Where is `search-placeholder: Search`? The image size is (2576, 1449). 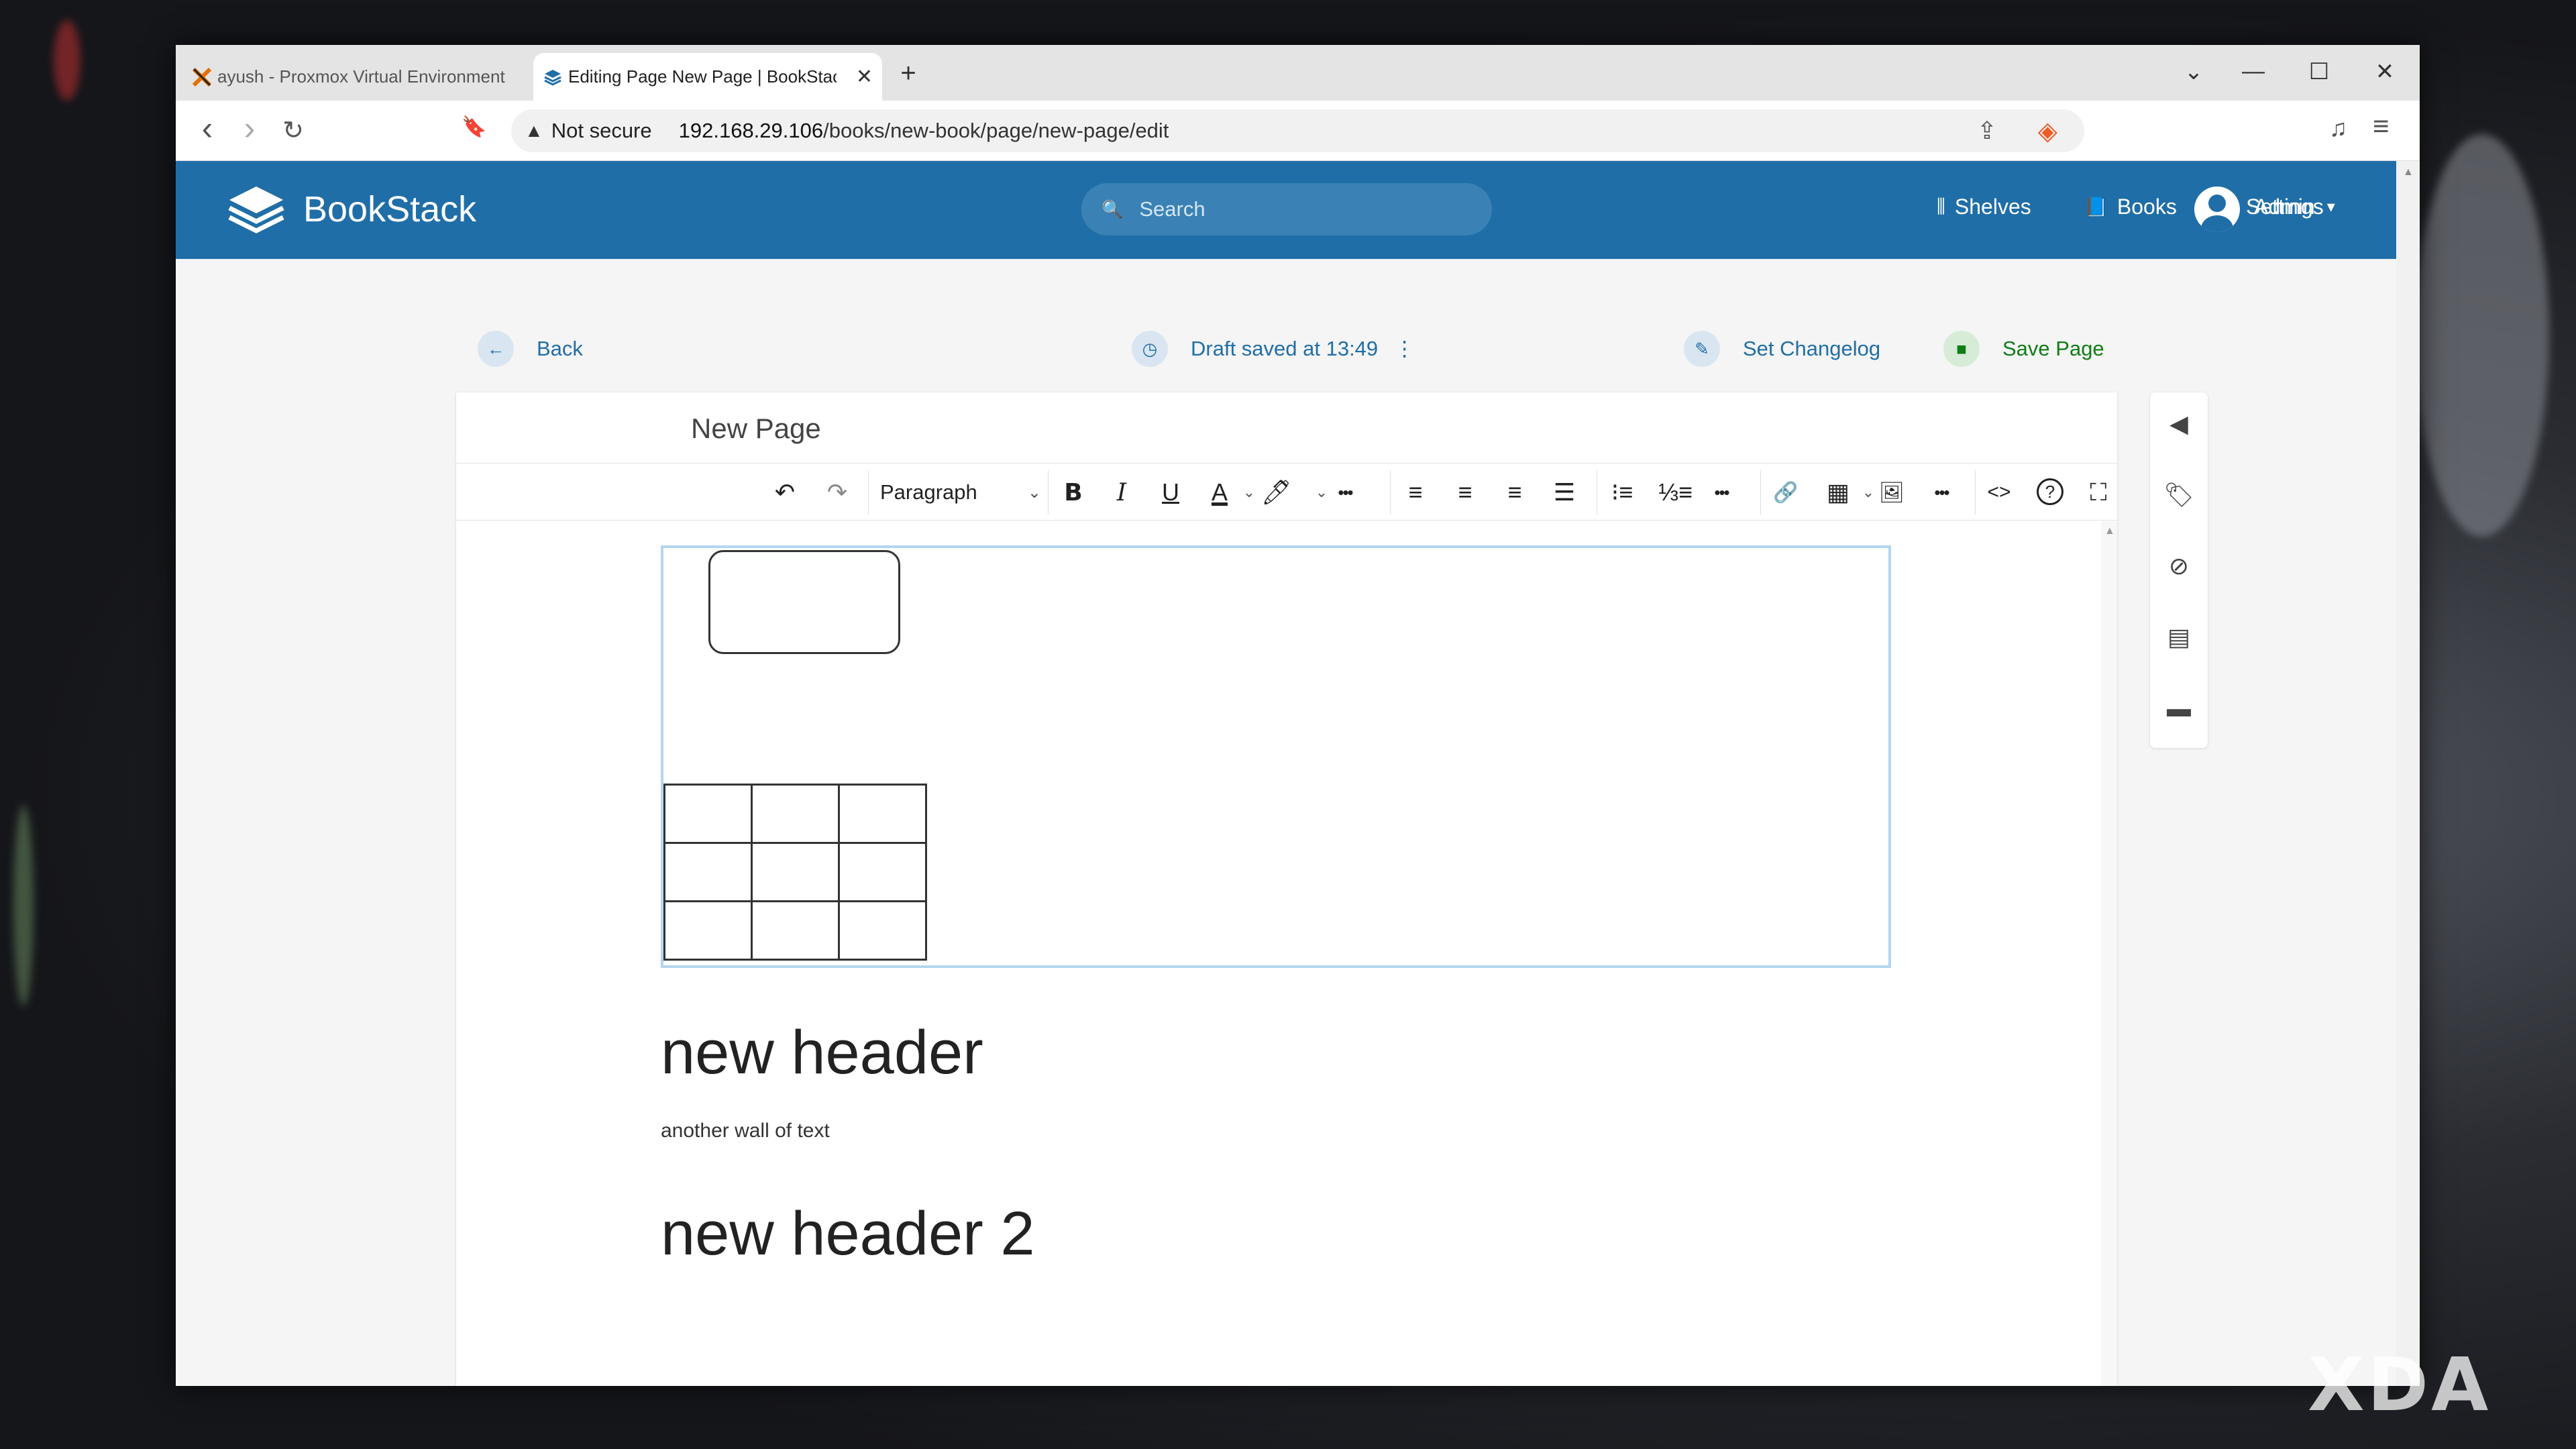 search-placeholder: Search is located at coordinates (1172, 209).